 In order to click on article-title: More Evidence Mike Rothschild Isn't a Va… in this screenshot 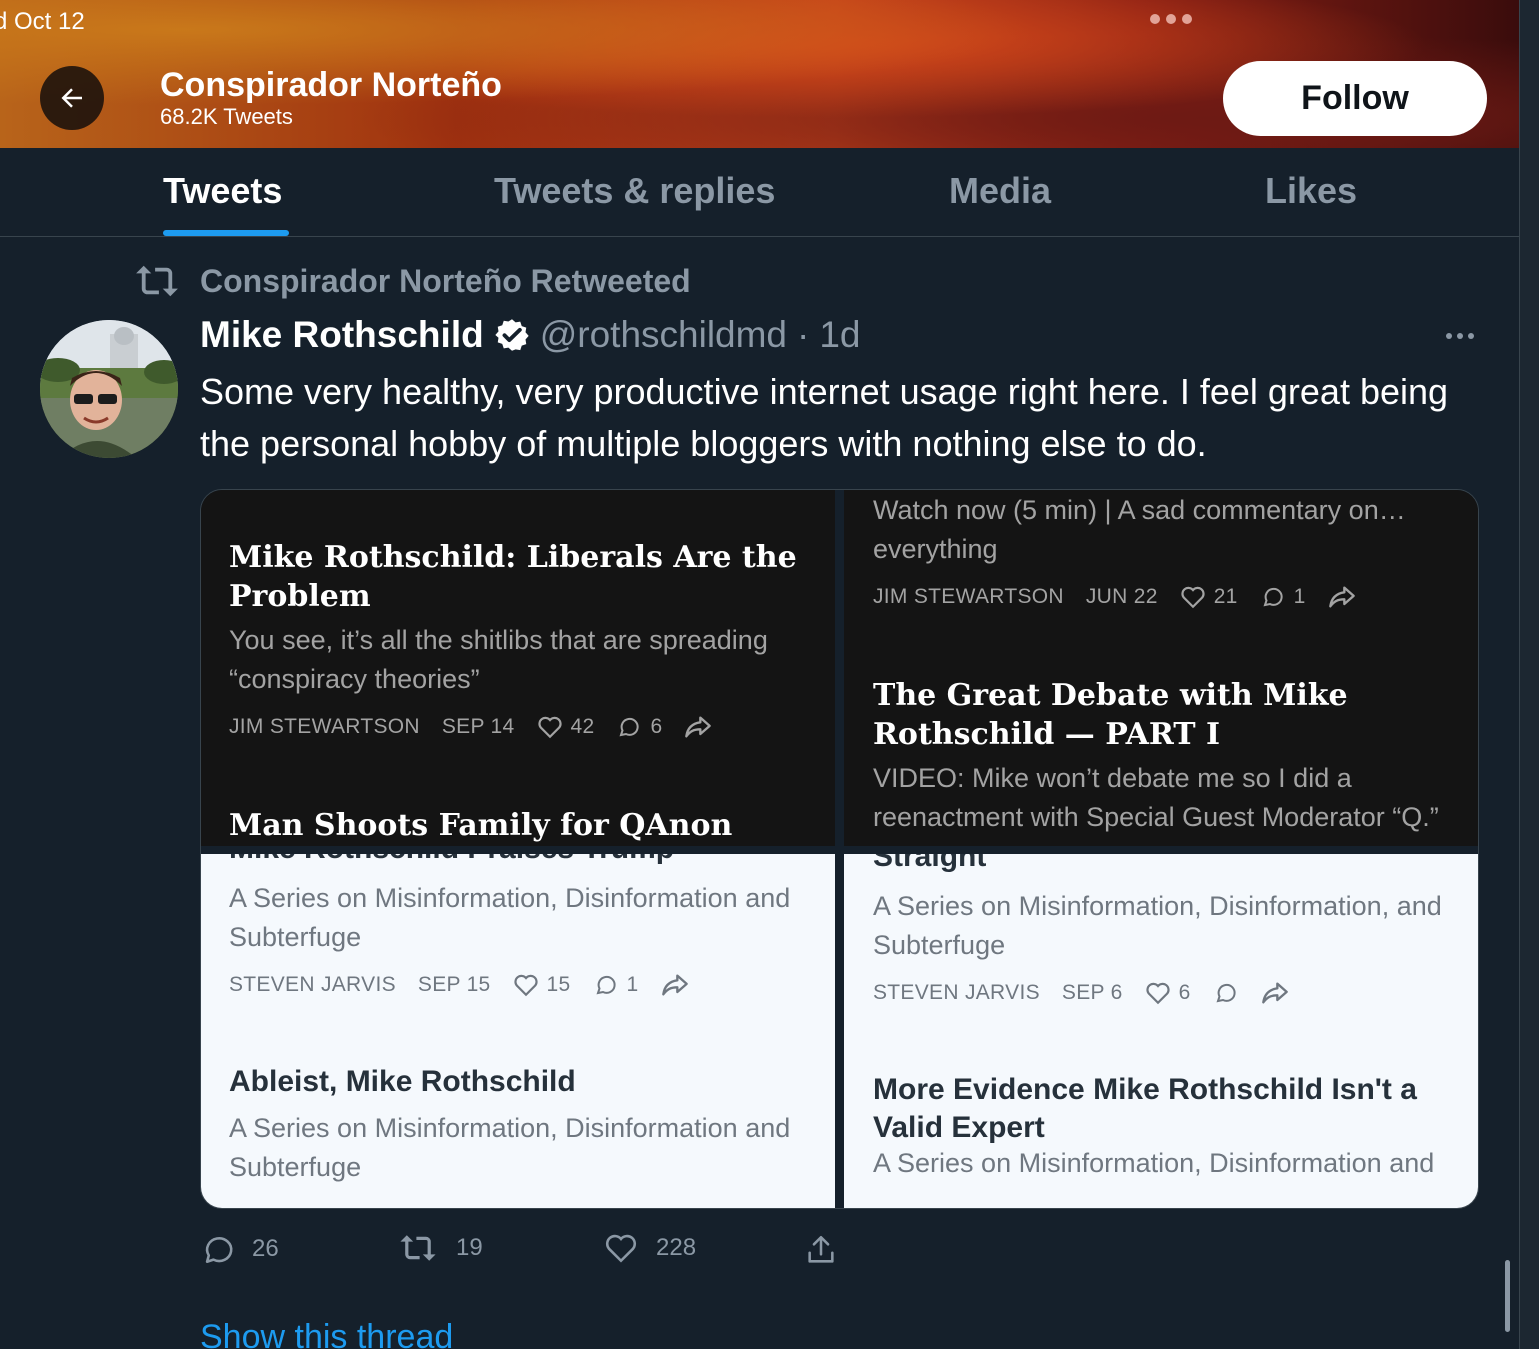, I will do `click(1145, 1108)`.